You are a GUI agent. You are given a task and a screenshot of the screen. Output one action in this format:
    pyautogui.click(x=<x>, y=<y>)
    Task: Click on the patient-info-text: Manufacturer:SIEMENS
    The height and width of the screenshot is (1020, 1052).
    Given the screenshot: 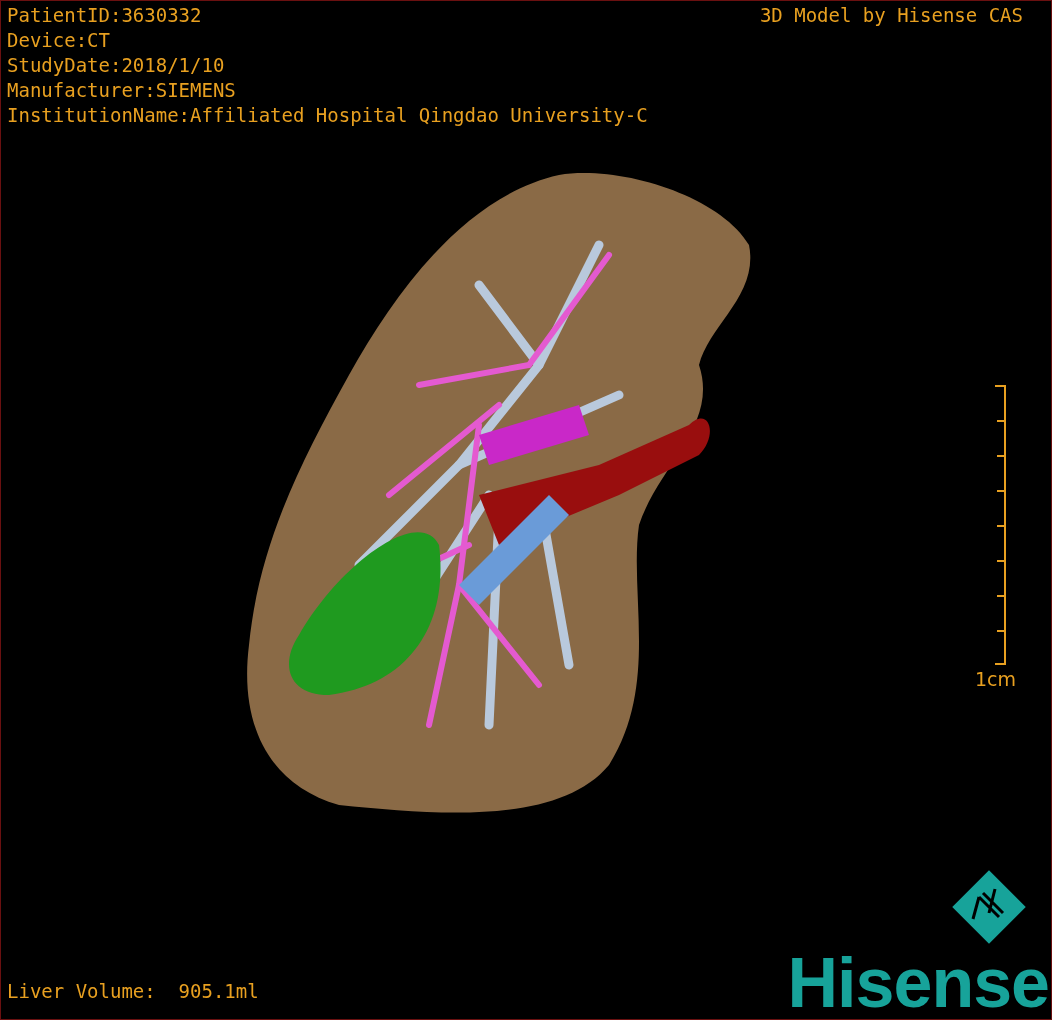 What is the action you would take?
    pyautogui.click(x=122, y=90)
    